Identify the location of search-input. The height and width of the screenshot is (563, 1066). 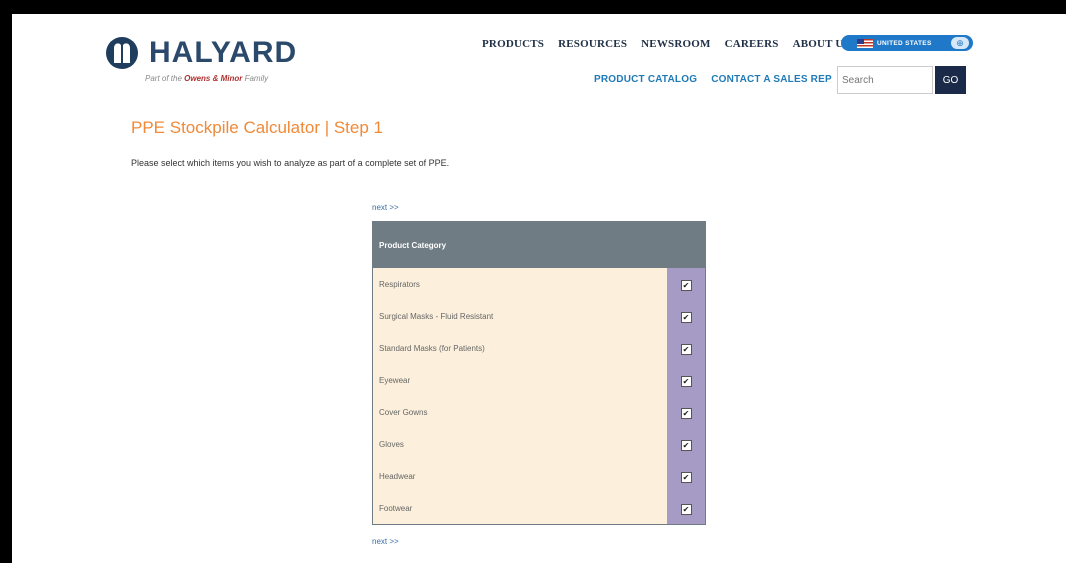
(885, 80).